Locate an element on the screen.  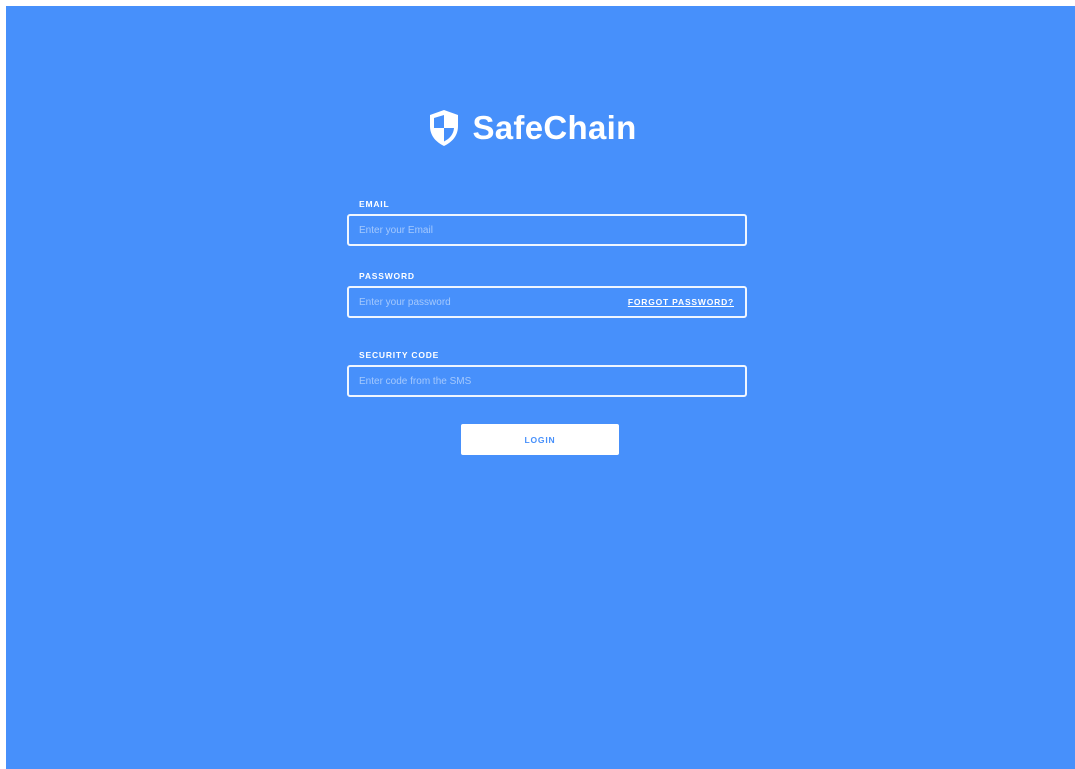
password-label: PASSWORD is located at coordinates (387, 276).